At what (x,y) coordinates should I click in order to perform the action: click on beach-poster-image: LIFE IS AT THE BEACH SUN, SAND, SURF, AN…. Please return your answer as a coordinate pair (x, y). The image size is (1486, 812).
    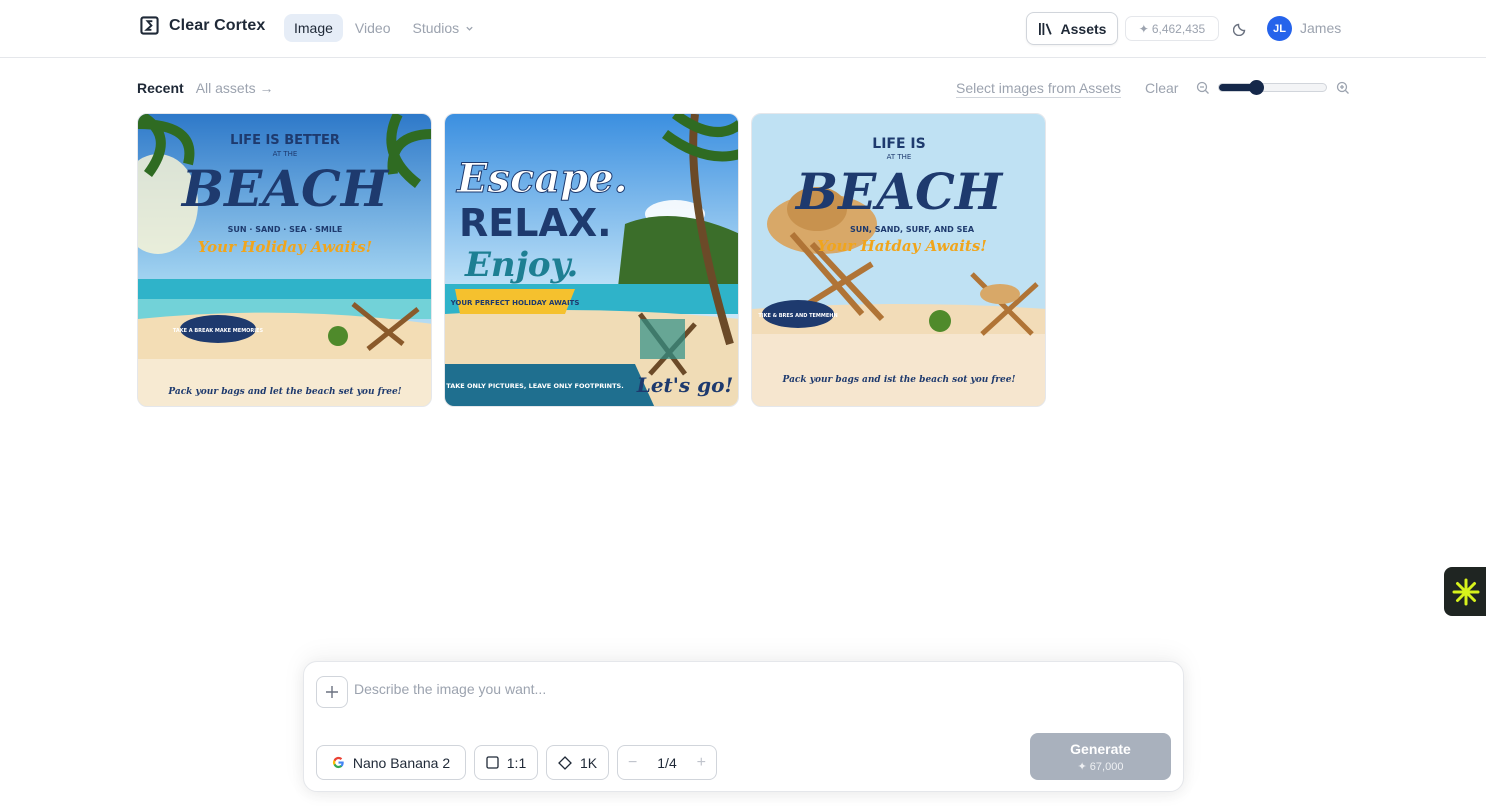
    Looking at the image, I should click on (898, 260).